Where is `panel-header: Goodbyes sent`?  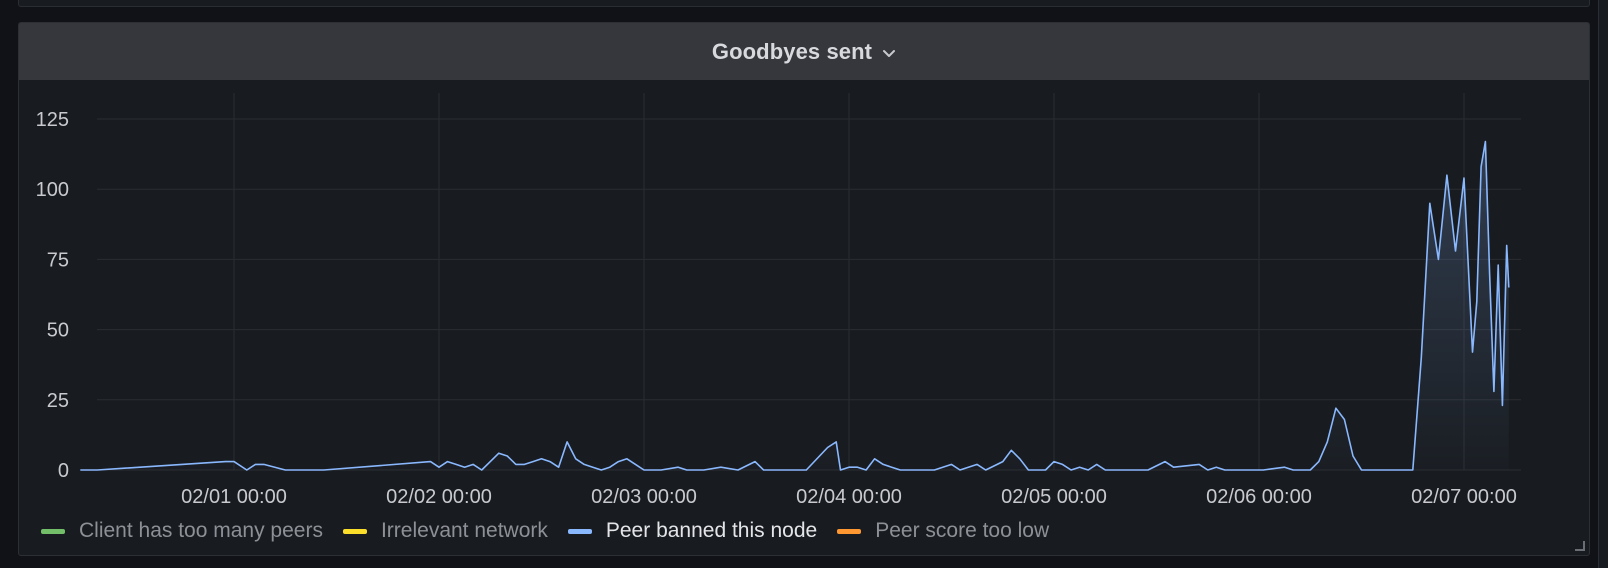
panel-header: Goodbyes sent is located at coordinates (804, 51).